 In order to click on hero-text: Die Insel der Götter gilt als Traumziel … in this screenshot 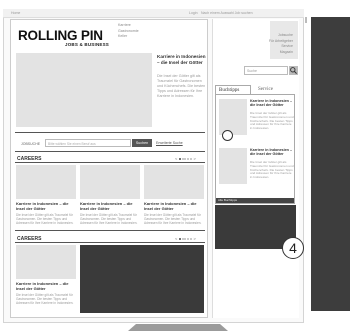, I will do `click(181, 86)`.